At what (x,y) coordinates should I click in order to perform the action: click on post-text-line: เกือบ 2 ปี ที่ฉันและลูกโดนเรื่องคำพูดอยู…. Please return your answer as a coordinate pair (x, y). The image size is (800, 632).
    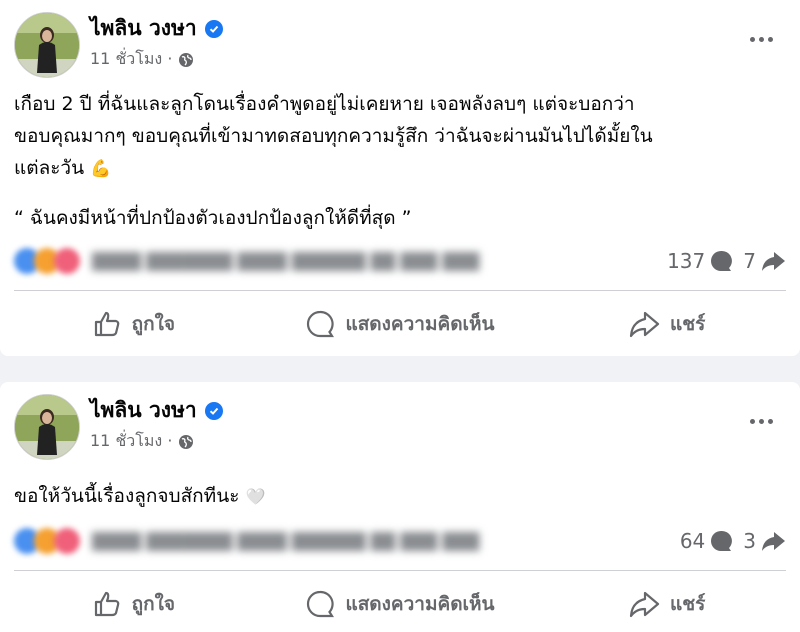
    Looking at the image, I should click on (324, 104).